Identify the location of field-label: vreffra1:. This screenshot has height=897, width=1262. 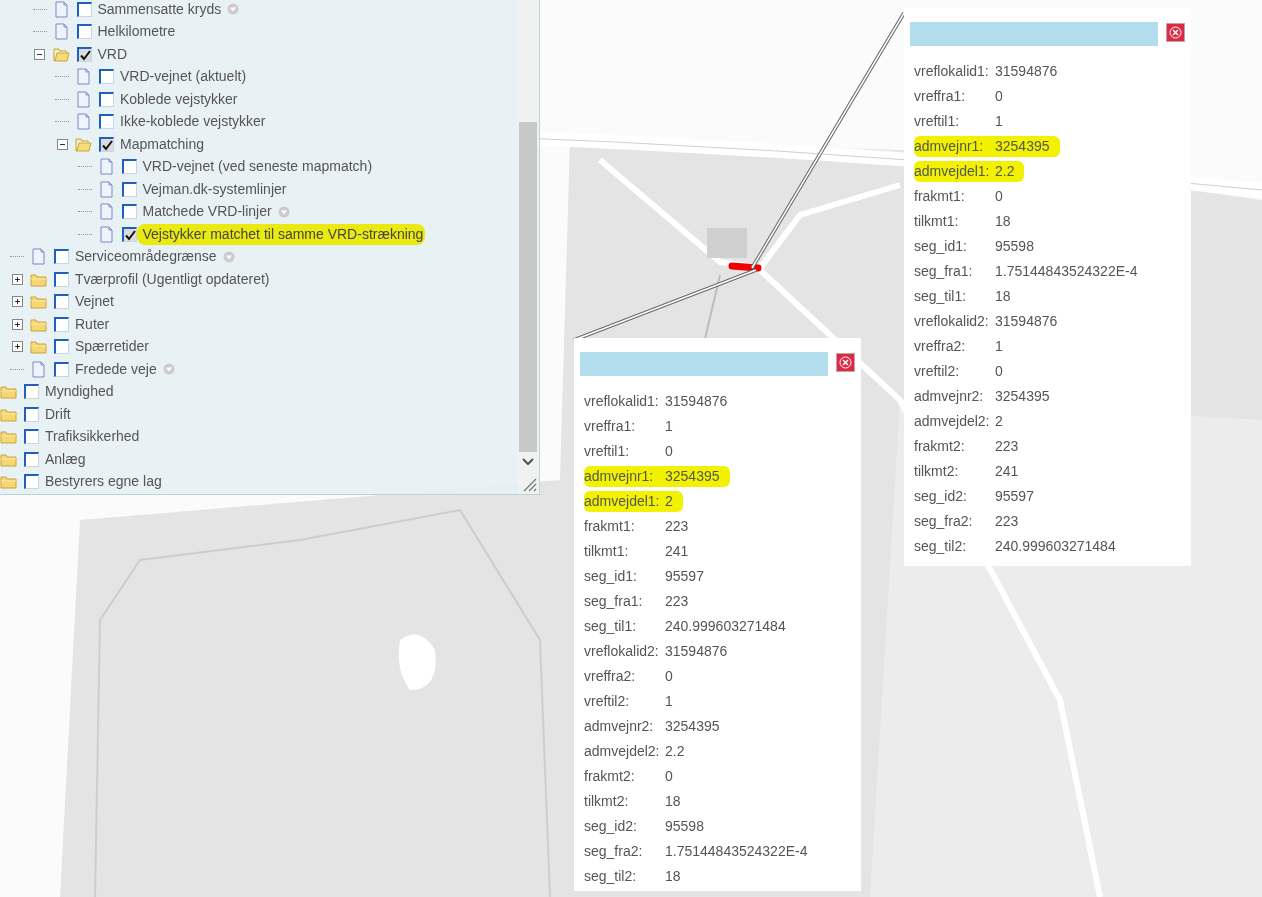
(610, 426).